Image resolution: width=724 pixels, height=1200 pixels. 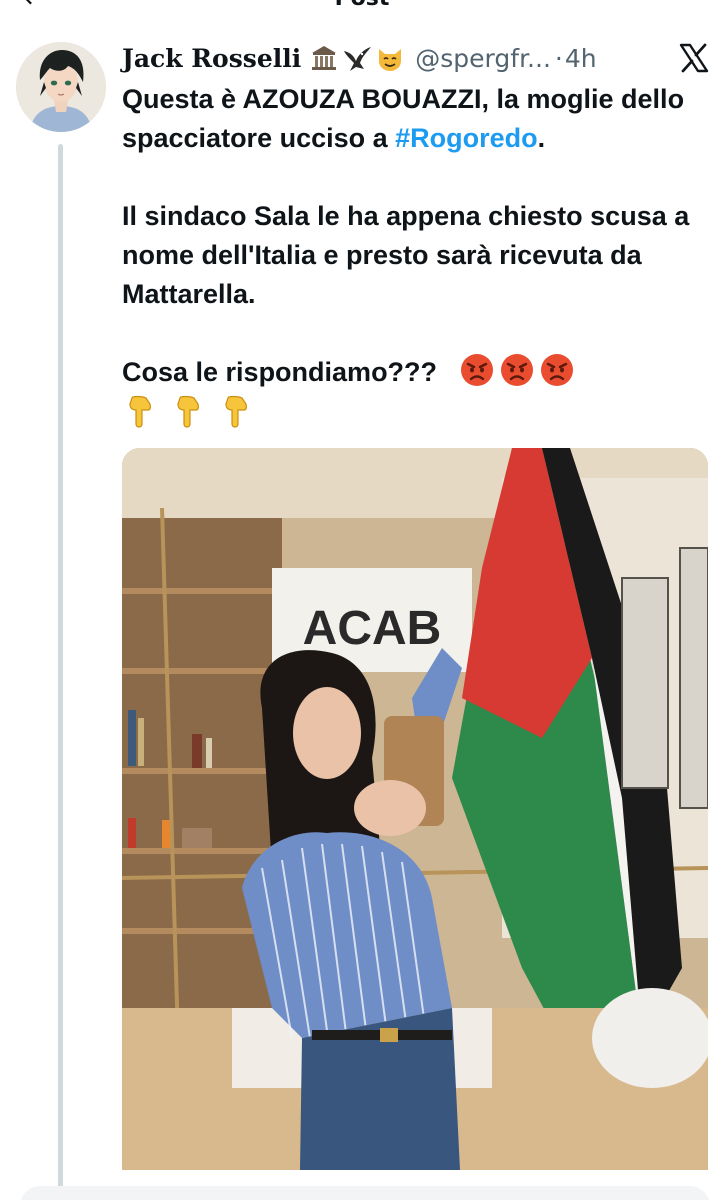 I want to click on tweet-paragraph-3: Cosa le rispondiamo???, so click(x=417, y=372).